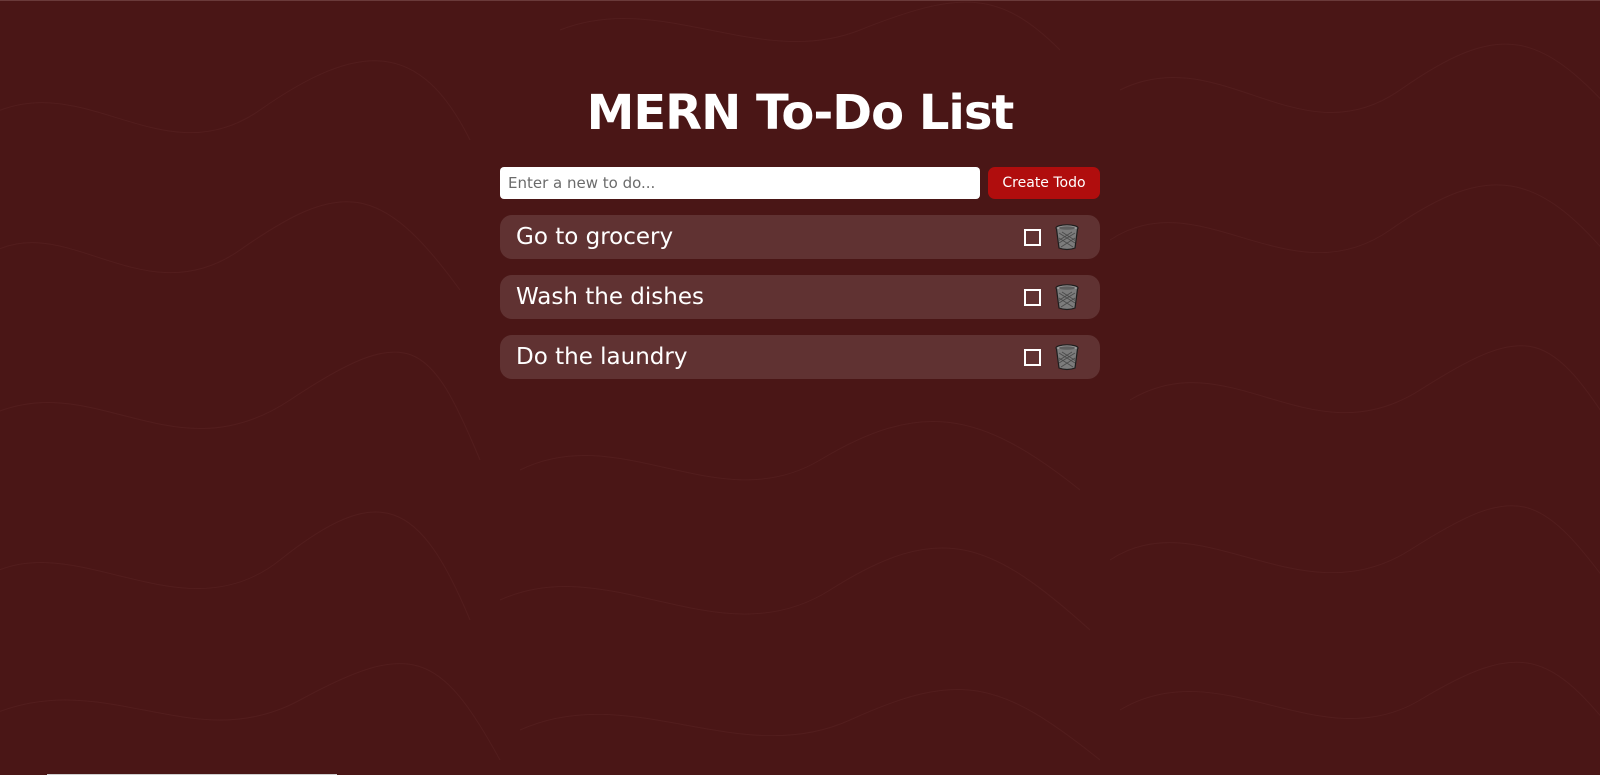 This screenshot has width=1600, height=775. What do you see at coordinates (800, 113) in the screenshot?
I see `page-title: MERN To-Do List` at bounding box center [800, 113].